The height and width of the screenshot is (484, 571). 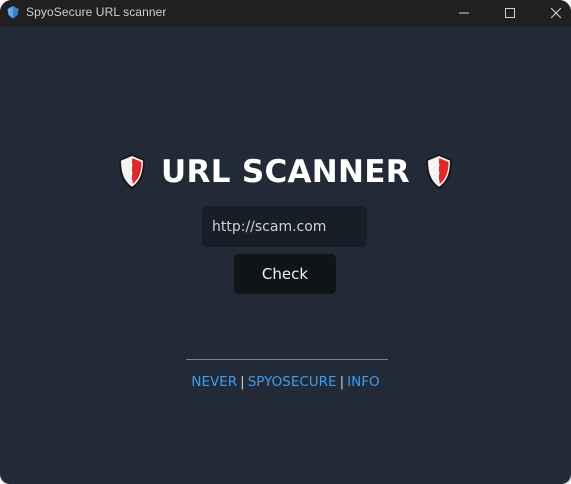 What do you see at coordinates (285, 274) in the screenshot?
I see `check-button: Check` at bounding box center [285, 274].